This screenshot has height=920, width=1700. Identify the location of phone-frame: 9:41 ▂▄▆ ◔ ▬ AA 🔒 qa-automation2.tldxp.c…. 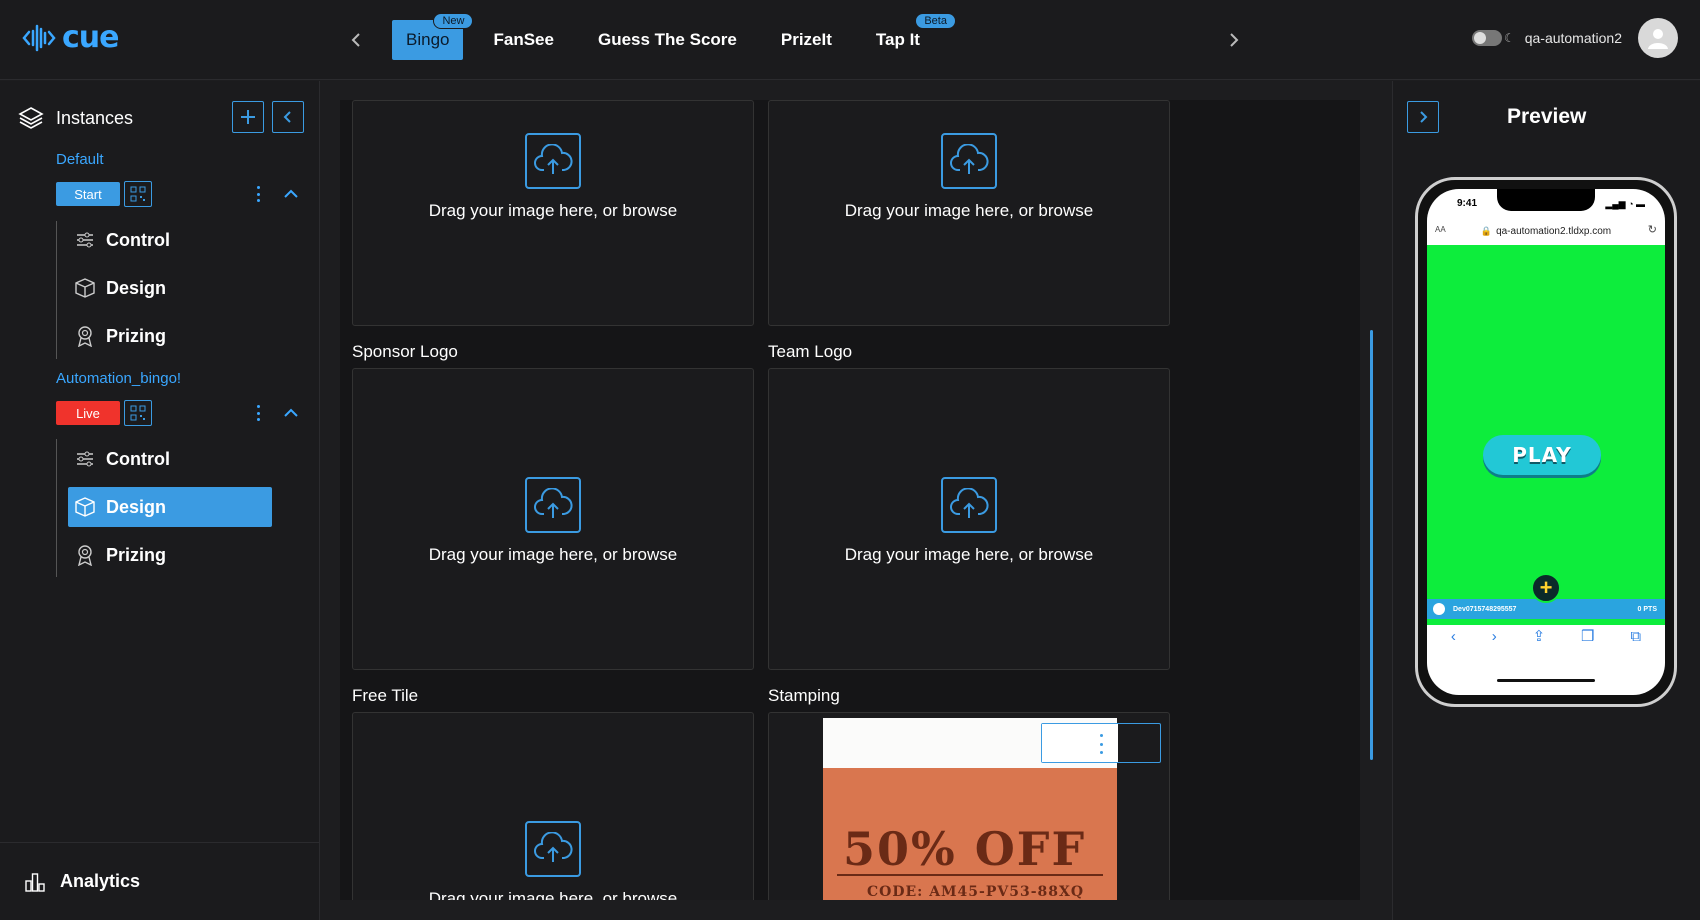
(1546, 442).